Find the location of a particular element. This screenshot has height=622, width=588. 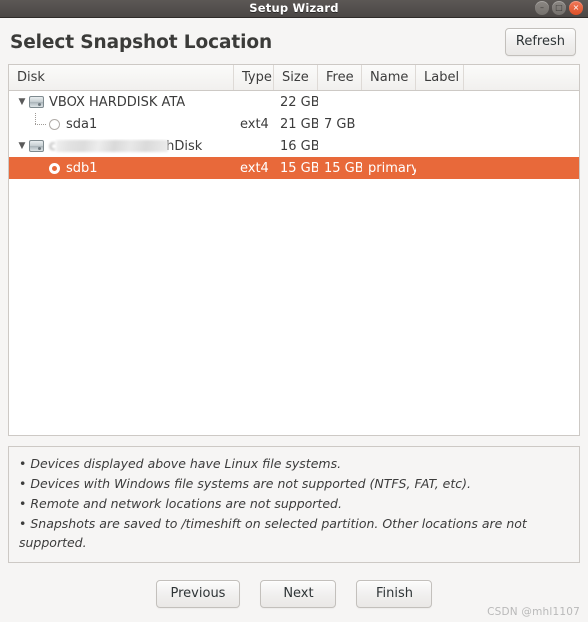

column-header-label: Label is located at coordinates (440, 78).